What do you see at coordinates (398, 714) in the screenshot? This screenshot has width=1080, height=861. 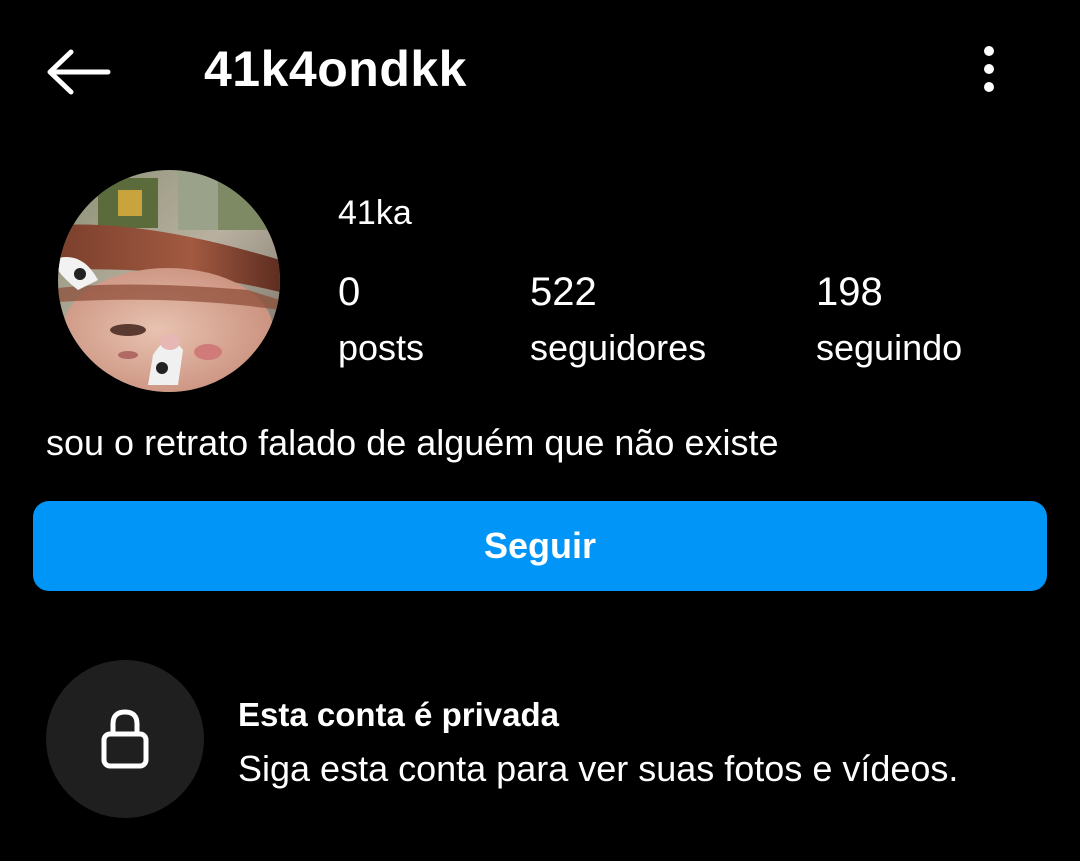 I see `private-account-title: Esta conta é privada` at bounding box center [398, 714].